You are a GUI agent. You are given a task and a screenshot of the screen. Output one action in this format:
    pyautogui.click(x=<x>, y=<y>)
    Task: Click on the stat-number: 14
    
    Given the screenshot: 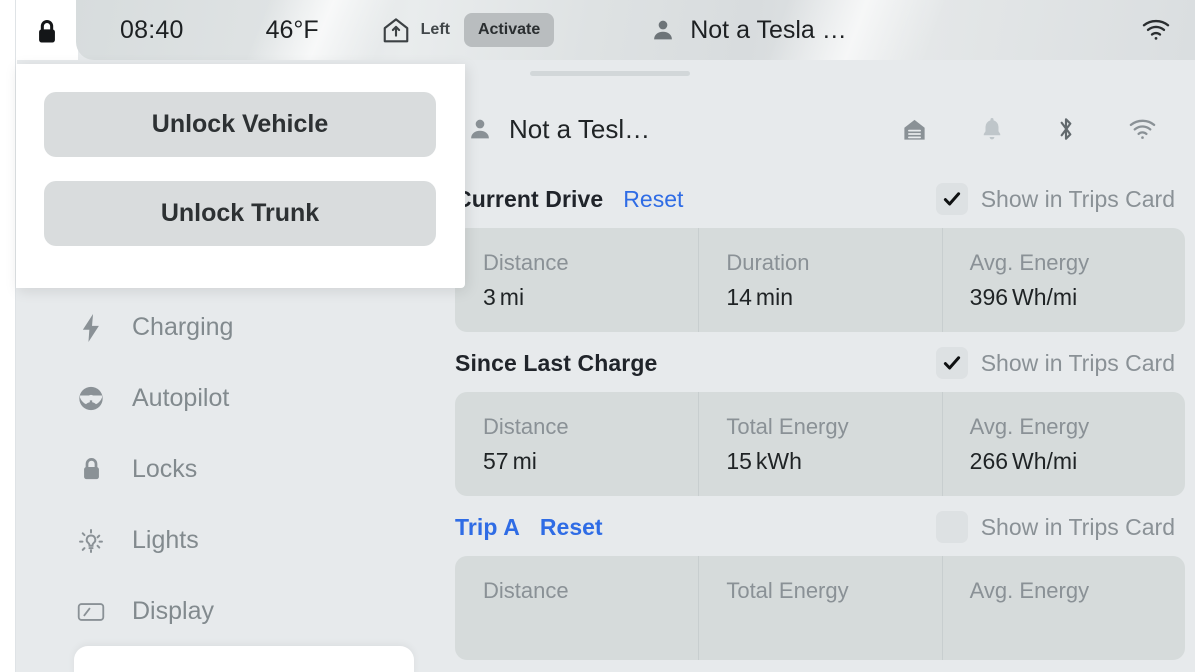 What is the action you would take?
    pyautogui.click(x=739, y=297)
    